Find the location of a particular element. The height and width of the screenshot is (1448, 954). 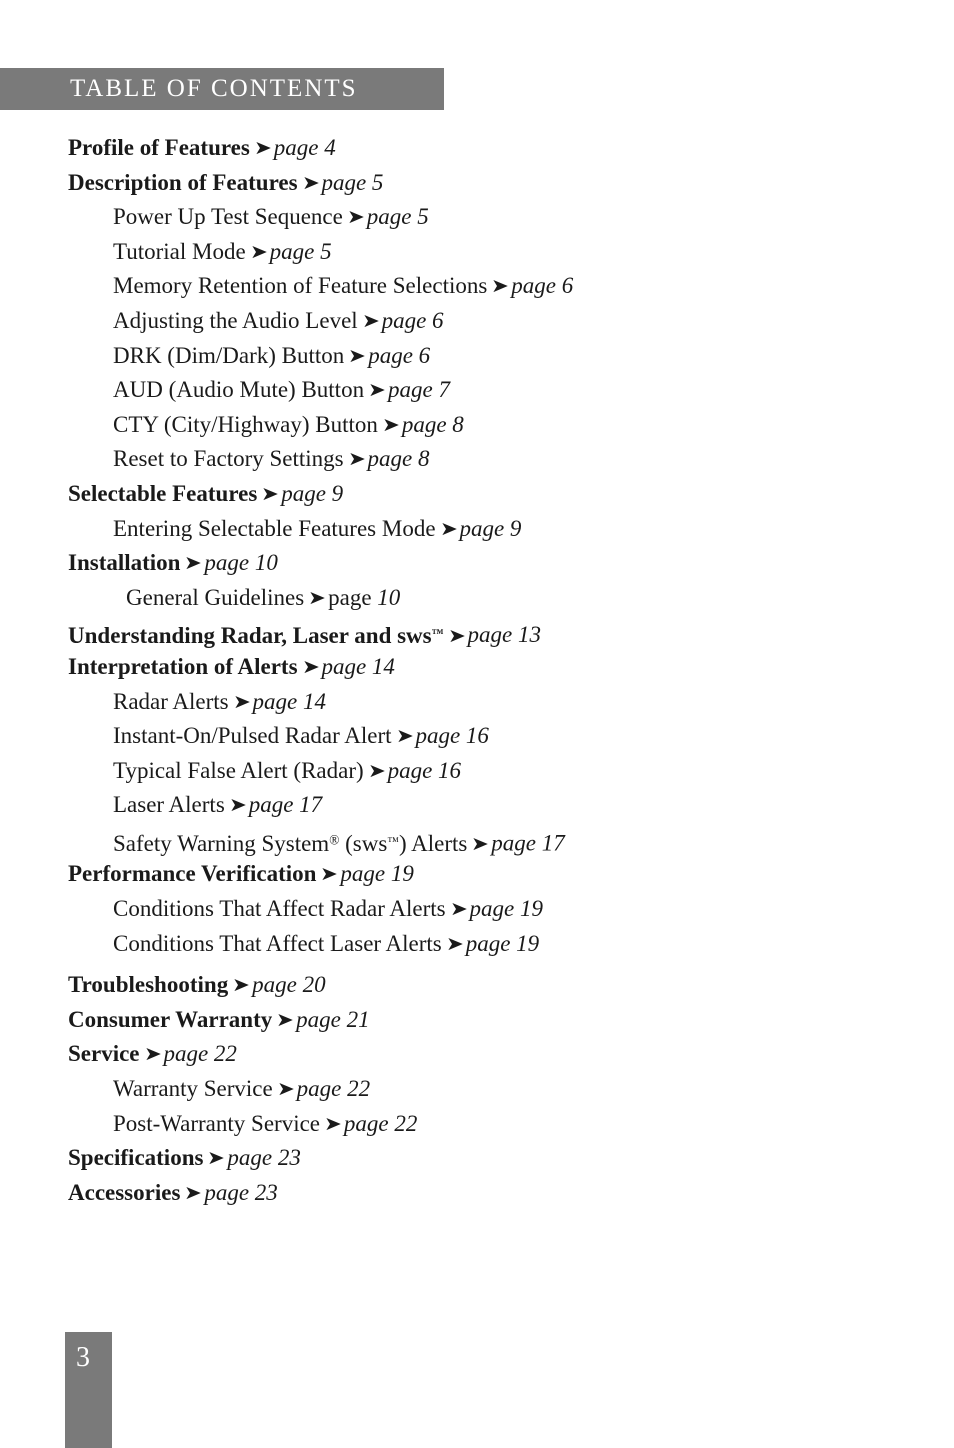

toc-entry-label: Accessories is located at coordinates (124, 1192).